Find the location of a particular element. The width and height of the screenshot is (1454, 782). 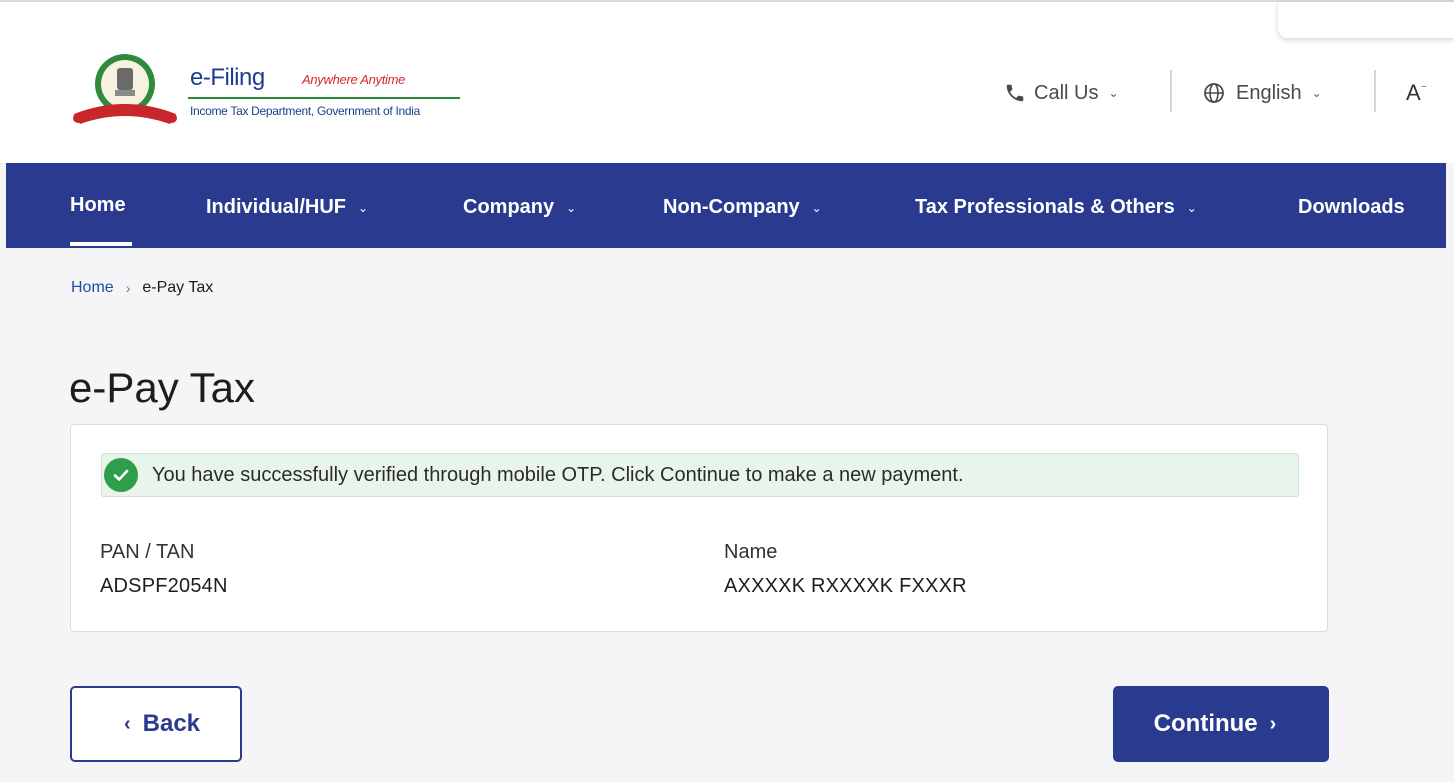

text-size-icon: A is located at coordinates (1413, 92).